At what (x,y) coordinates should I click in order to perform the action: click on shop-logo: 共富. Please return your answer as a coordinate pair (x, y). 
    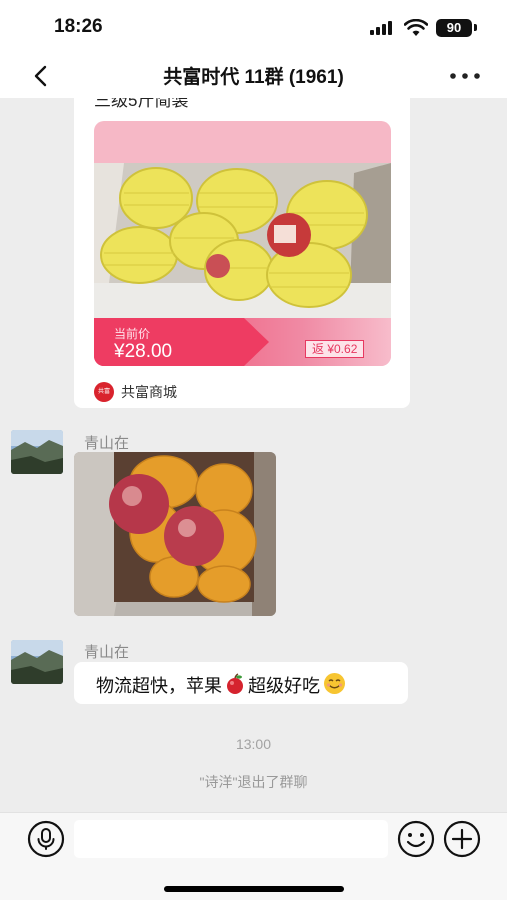
    Looking at the image, I should click on (104, 392).